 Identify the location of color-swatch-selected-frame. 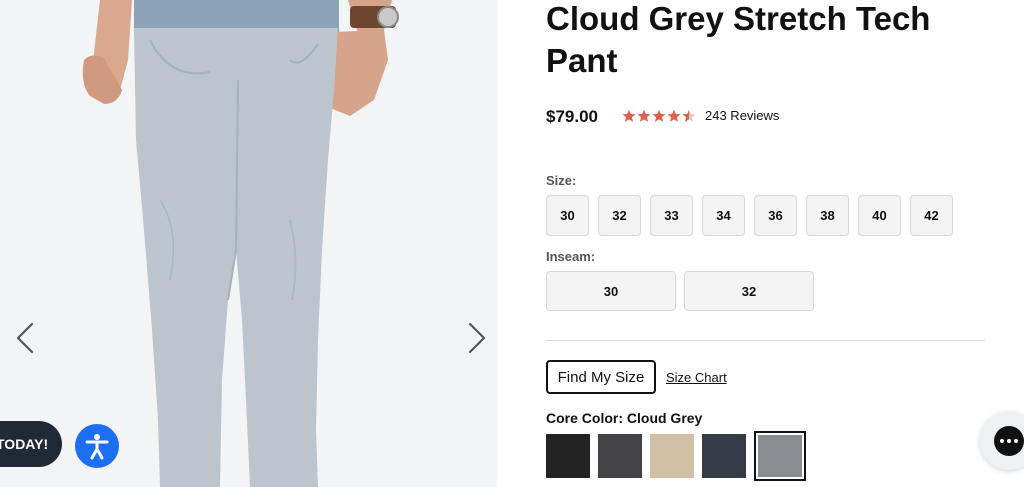
(780, 456).